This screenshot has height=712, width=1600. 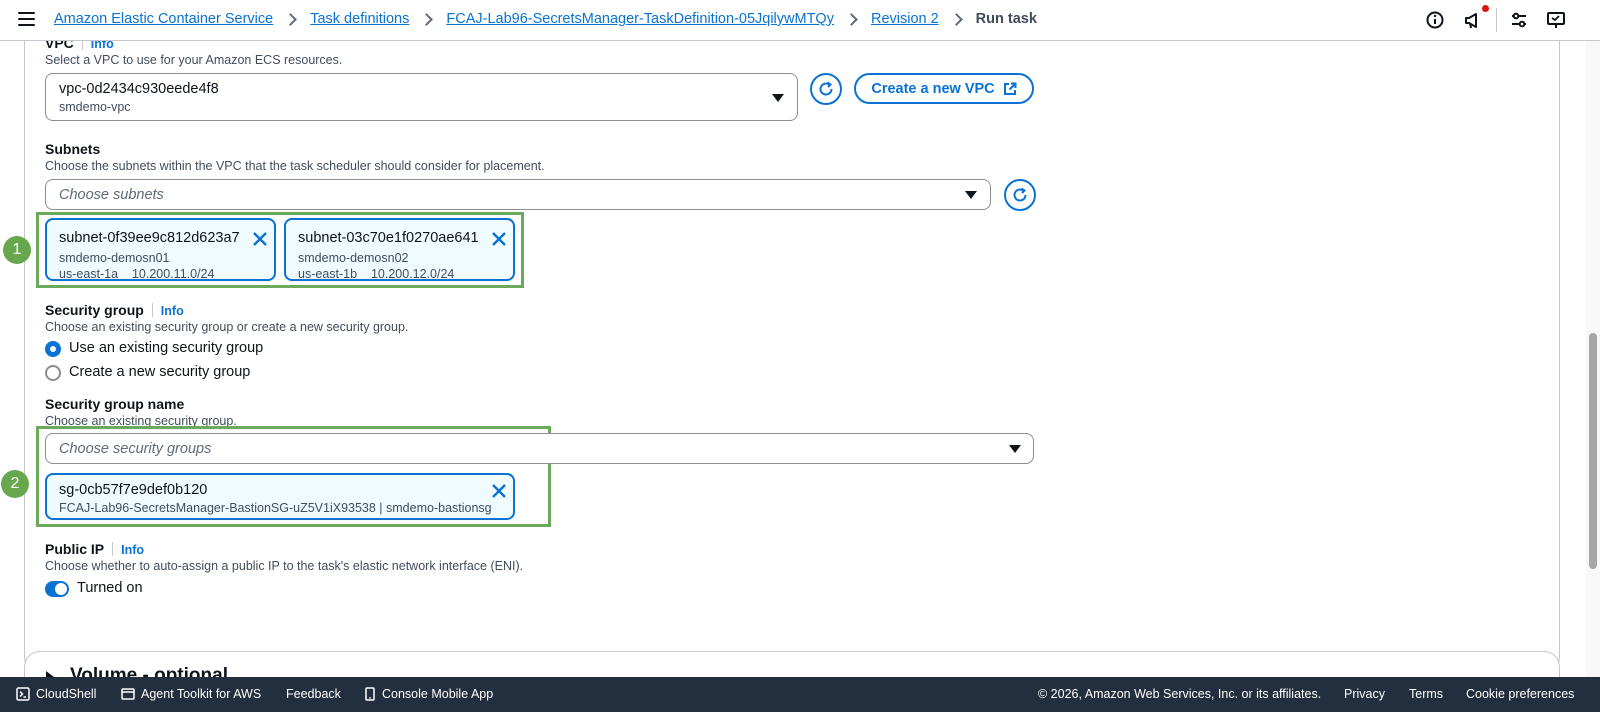 What do you see at coordinates (17, 250) in the screenshot?
I see `step-badge-1: 1` at bounding box center [17, 250].